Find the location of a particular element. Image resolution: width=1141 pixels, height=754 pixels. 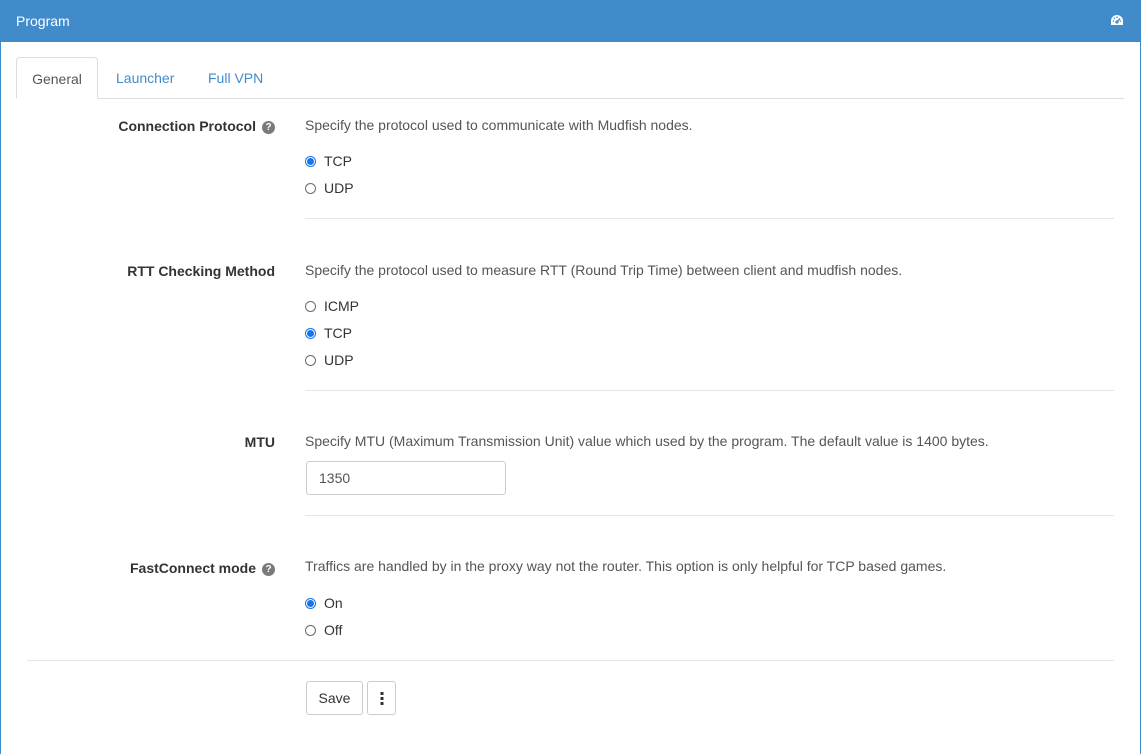

tab-launcher-label: Launcher is located at coordinates (145, 78).